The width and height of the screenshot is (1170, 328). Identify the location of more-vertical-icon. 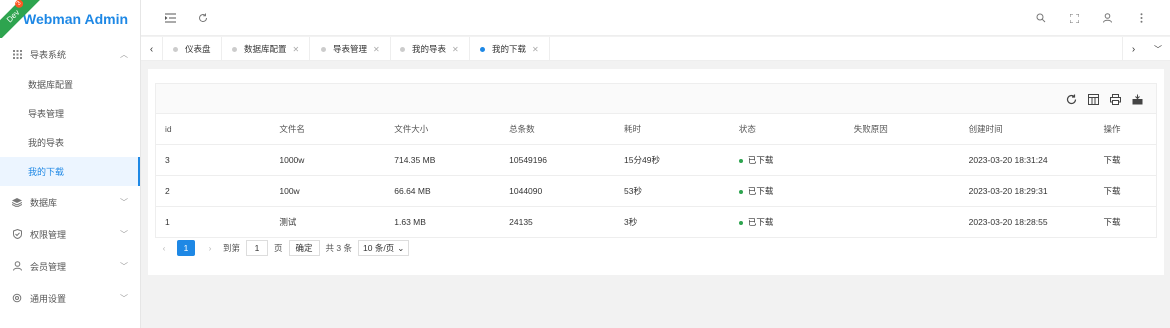
(1141, 18).